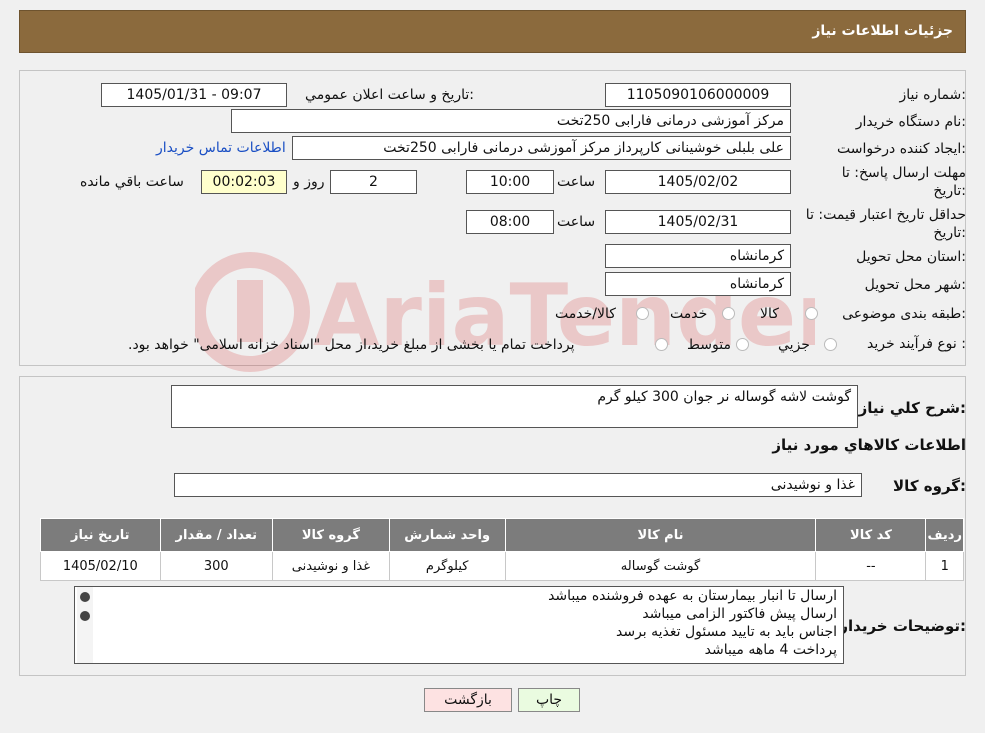 The width and height of the screenshot is (985, 733). What do you see at coordinates (331, 535) in the screenshot?
I see `col-goods-group: گروه کالا` at bounding box center [331, 535].